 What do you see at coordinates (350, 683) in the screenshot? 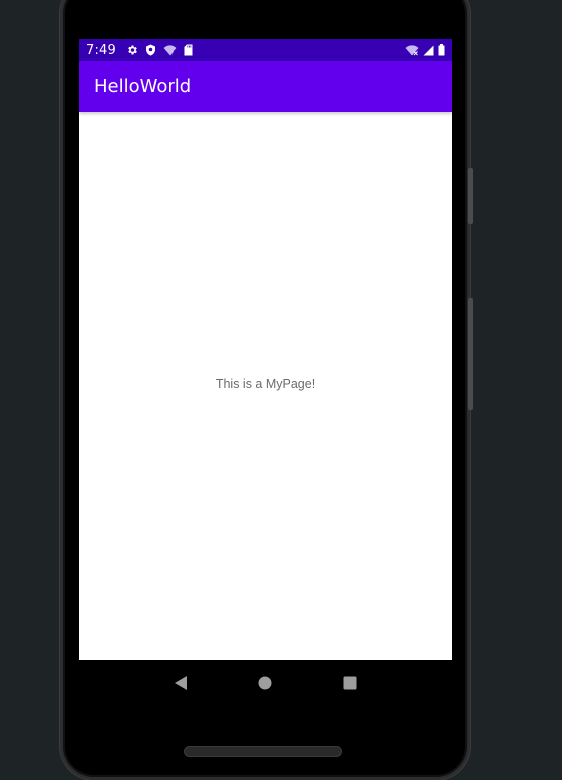
I see `recents-icon` at bounding box center [350, 683].